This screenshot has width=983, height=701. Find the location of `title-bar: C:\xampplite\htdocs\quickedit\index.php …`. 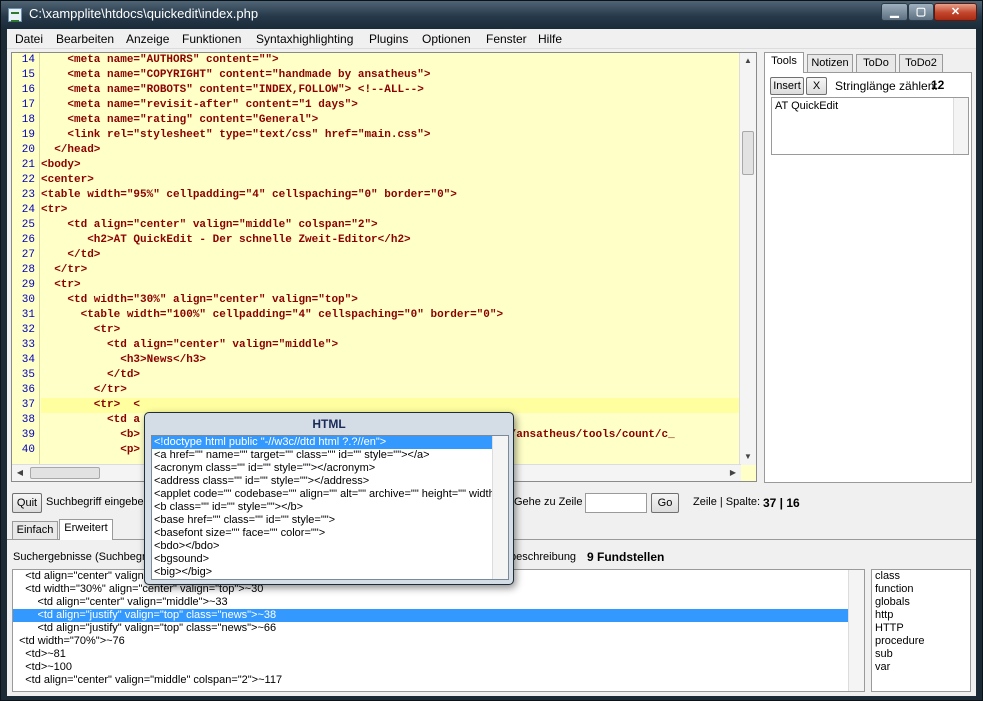

title-bar: C:\xampplite\htdocs\quickedit\index.php … is located at coordinates (491, 15).